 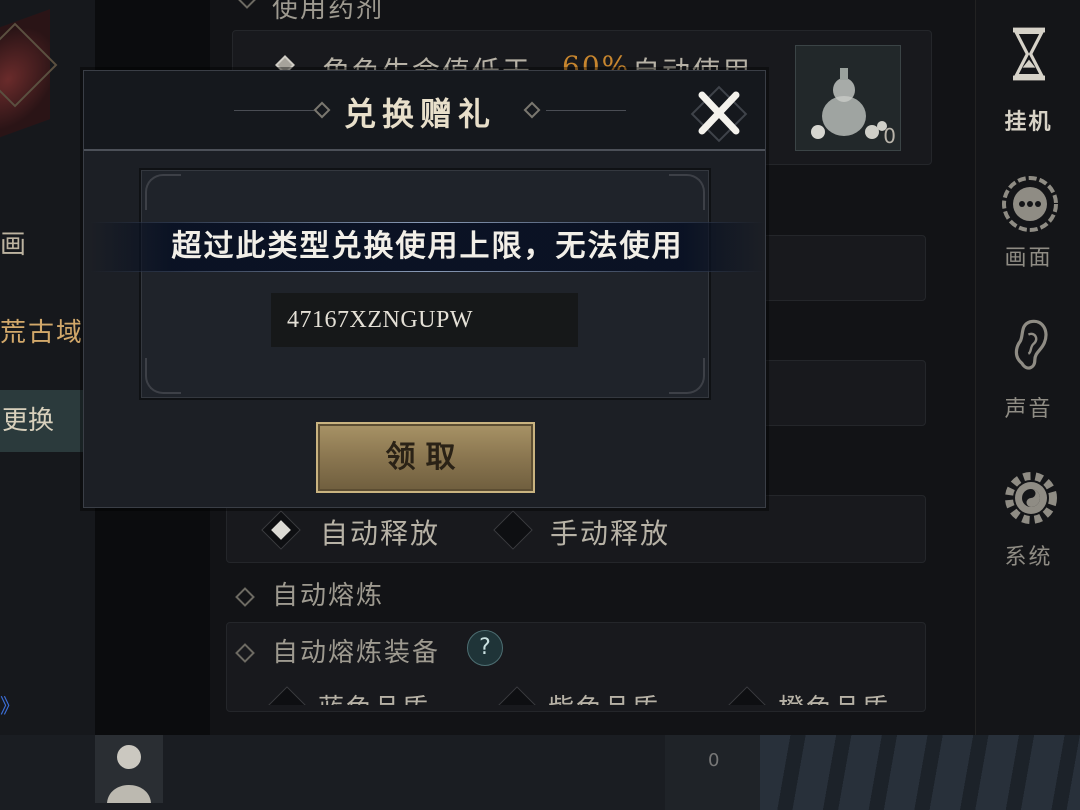 I want to click on quality-row: 蓝色品质 紫色品质 橙色品质, so click(x=576, y=692).